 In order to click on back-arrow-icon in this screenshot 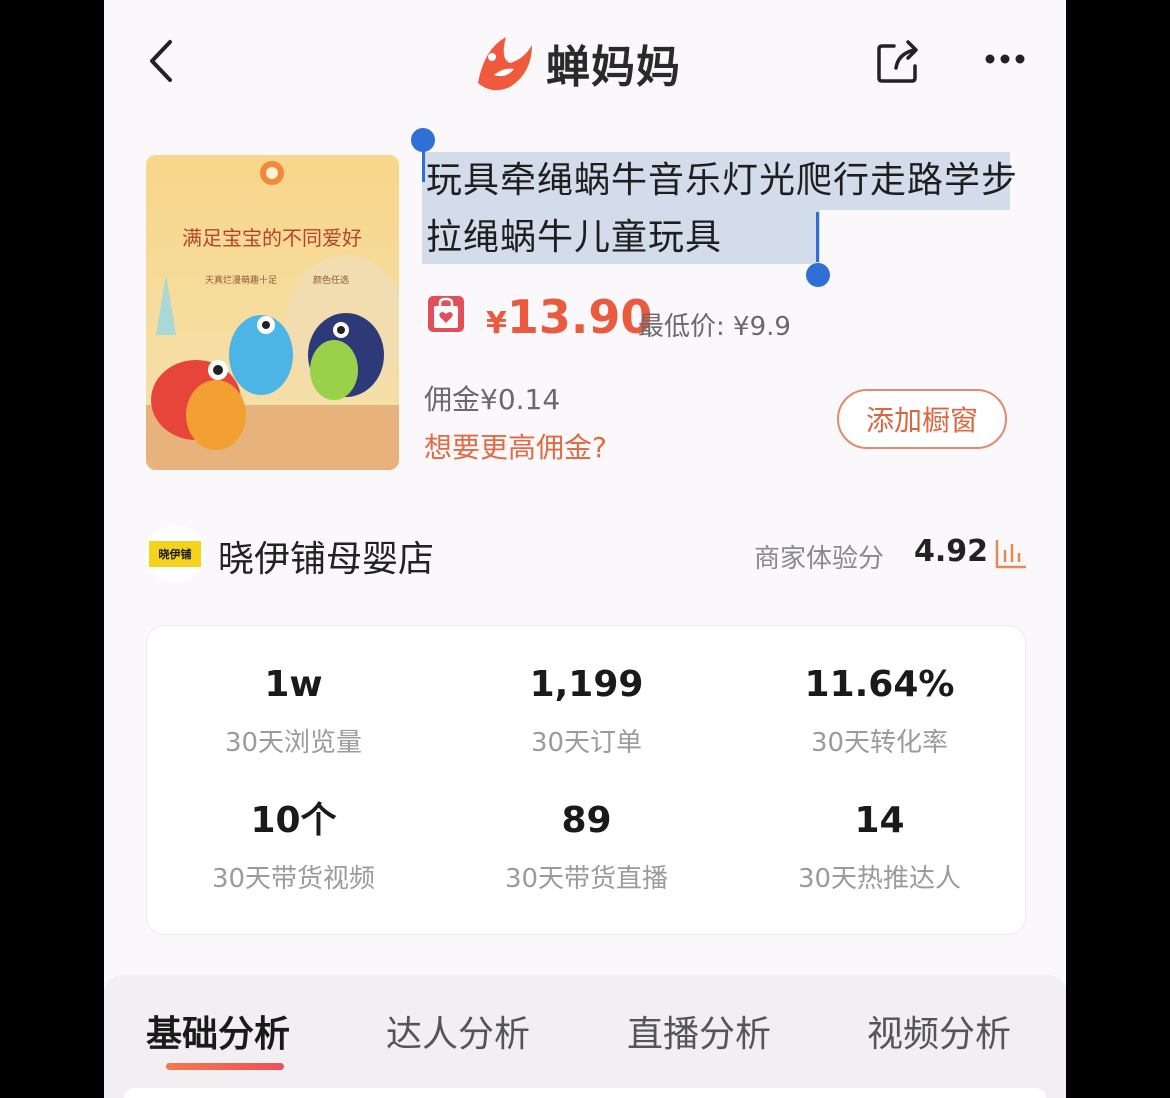, I will do `click(162, 61)`.